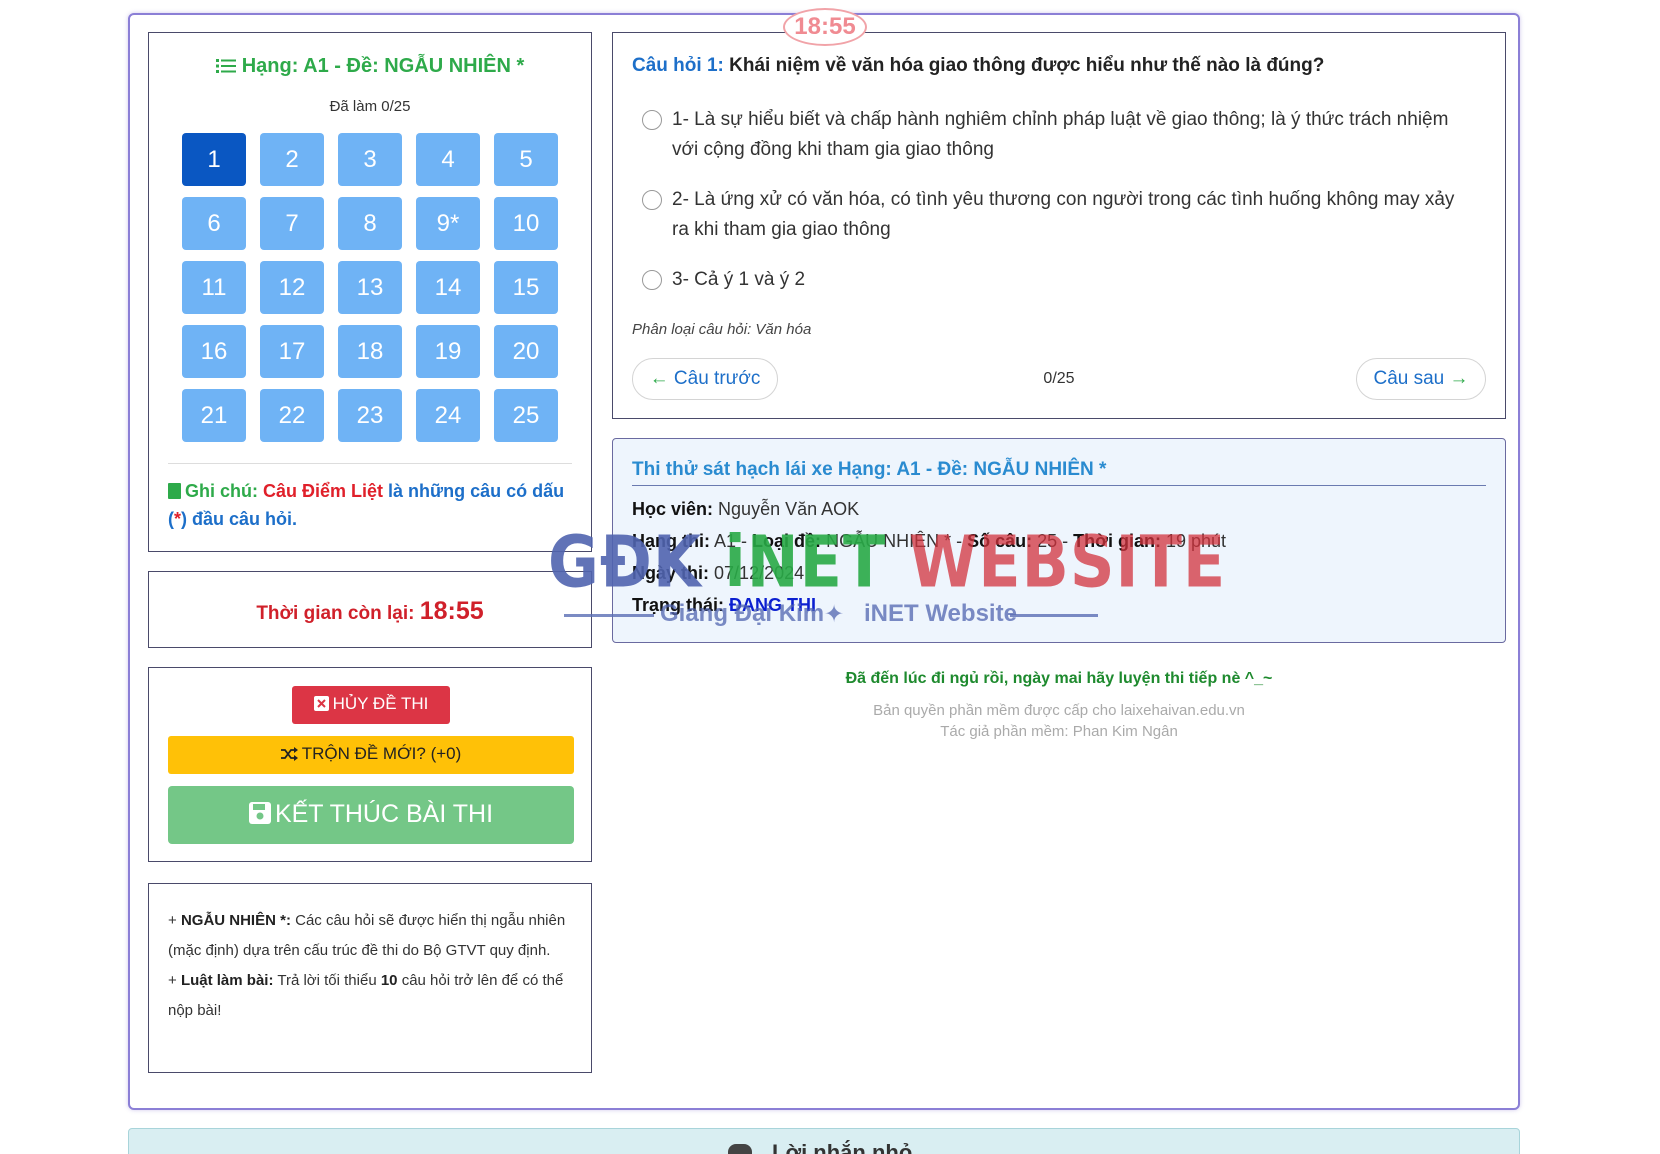 Image resolution: width=1660 pixels, height=1154 pixels. What do you see at coordinates (448, 159) in the screenshot?
I see `question-number-button: 4` at bounding box center [448, 159].